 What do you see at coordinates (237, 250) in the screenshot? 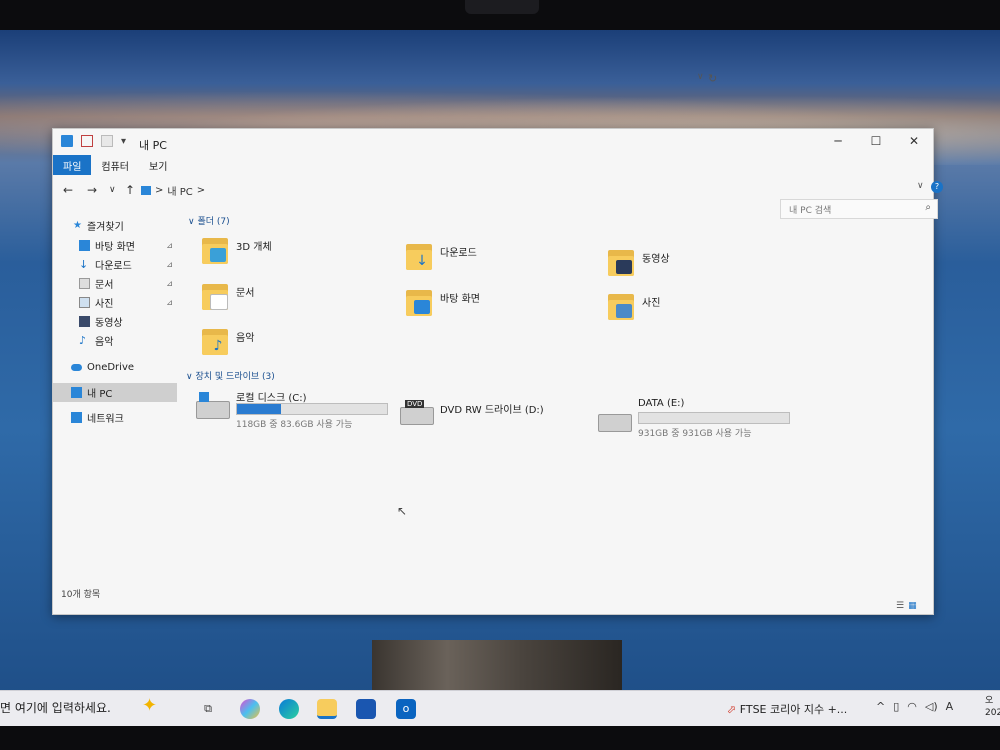
I see `folder-3d-objects: 3D 개체` at bounding box center [237, 250].